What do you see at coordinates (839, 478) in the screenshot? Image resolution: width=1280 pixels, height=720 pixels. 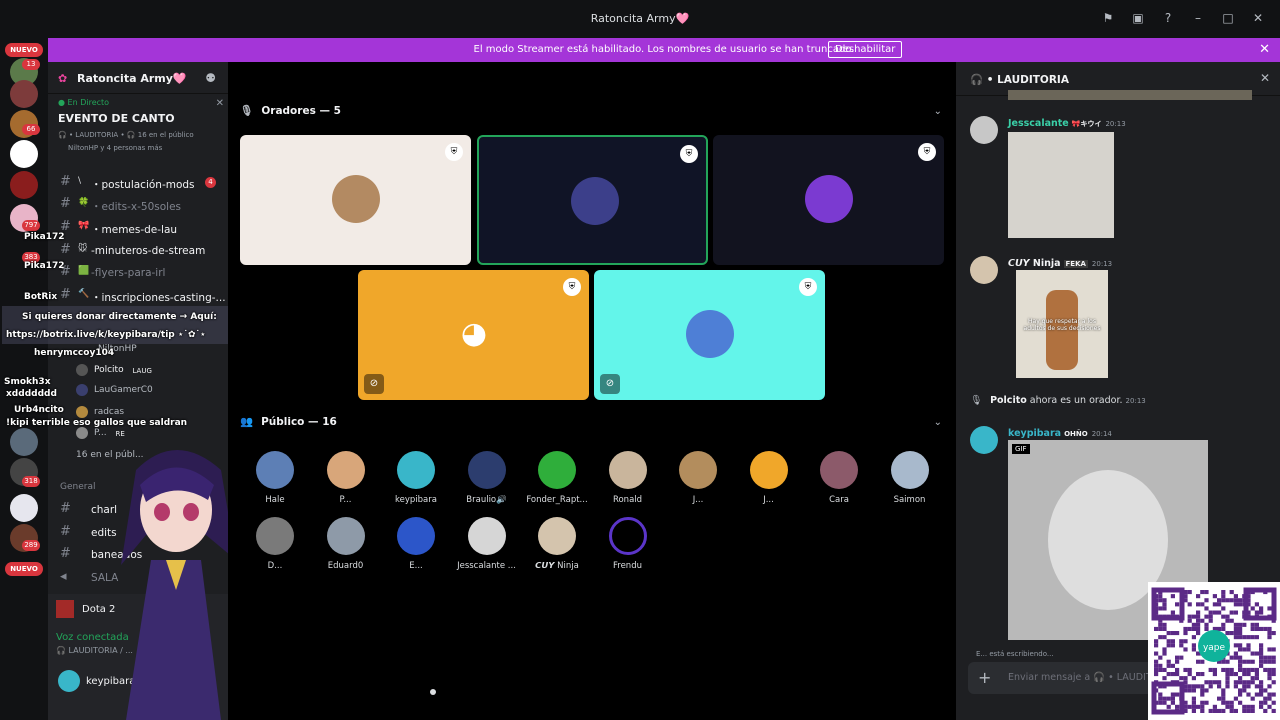 I see `audience-member: Cara` at bounding box center [839, 478].